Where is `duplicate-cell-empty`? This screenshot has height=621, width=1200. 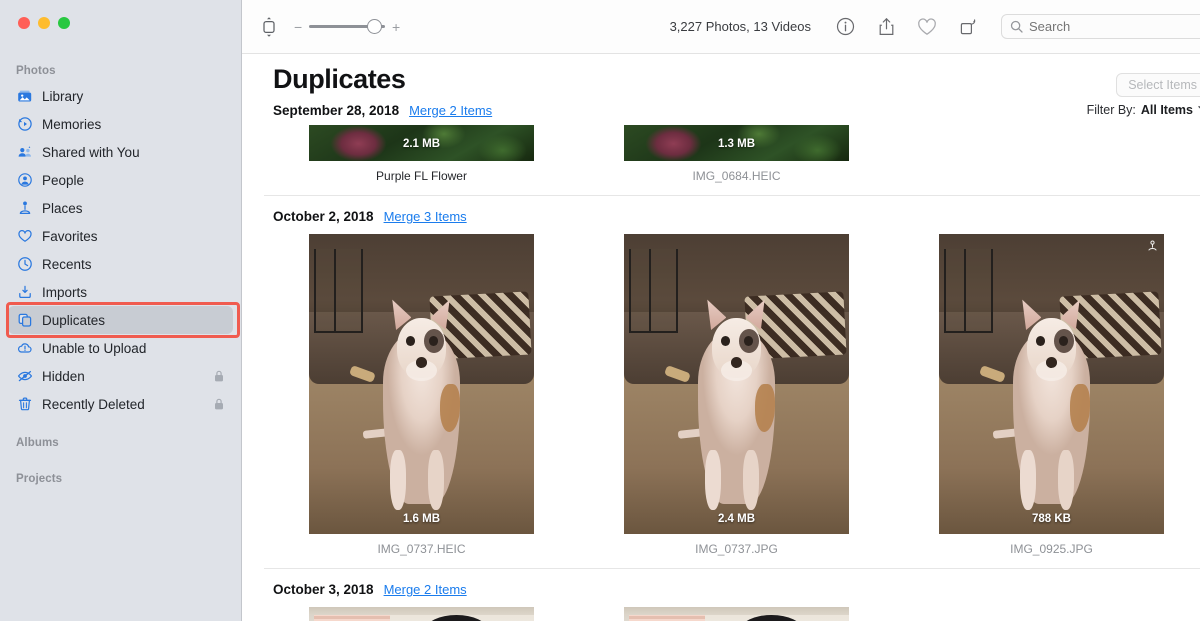 duplicate-cell-empty is located at coordinates (1047, 614).